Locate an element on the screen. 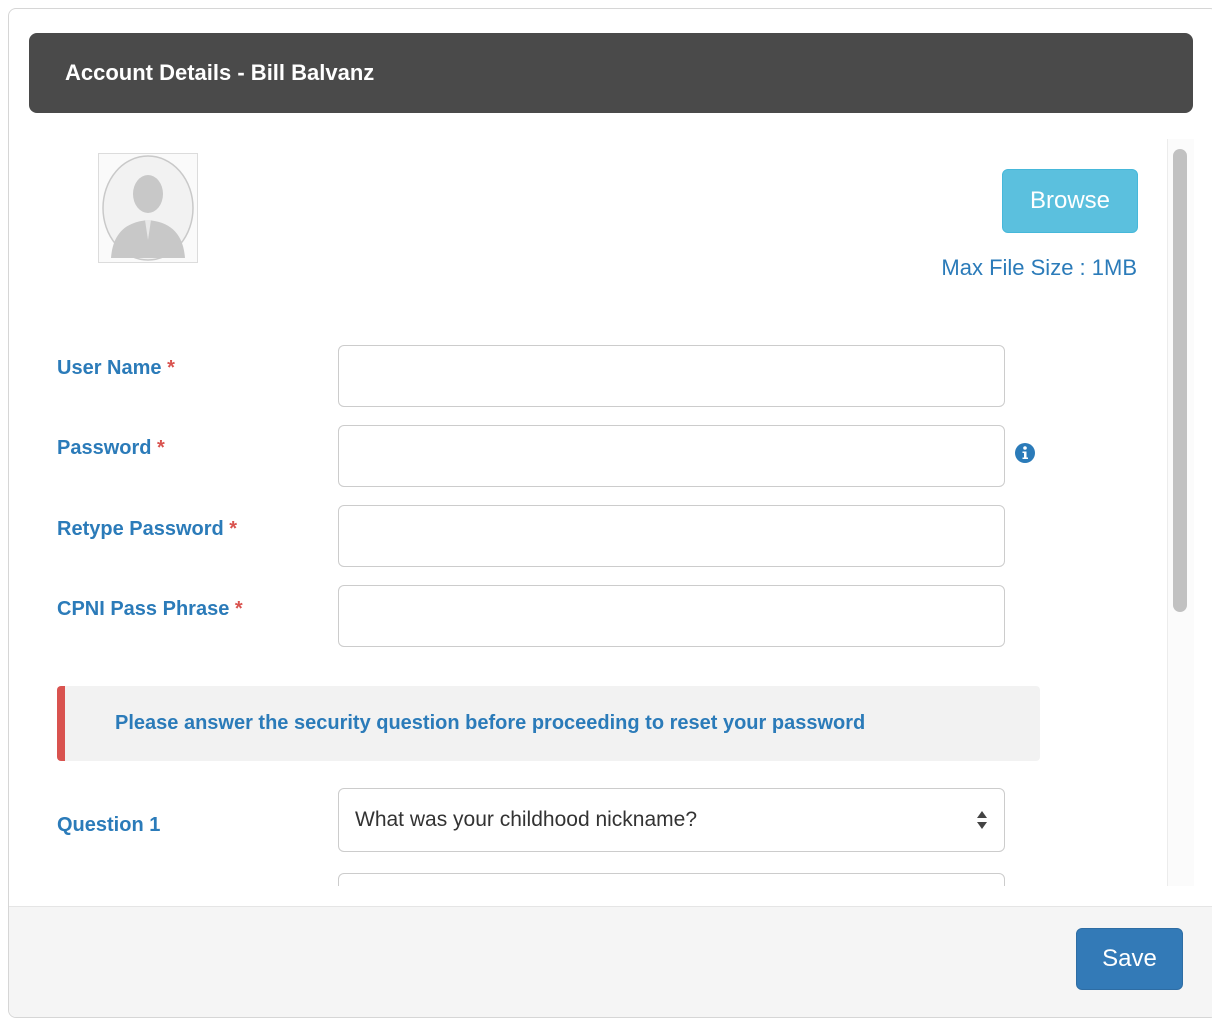  modal-footer: Save is located at coordinates (610, 961).